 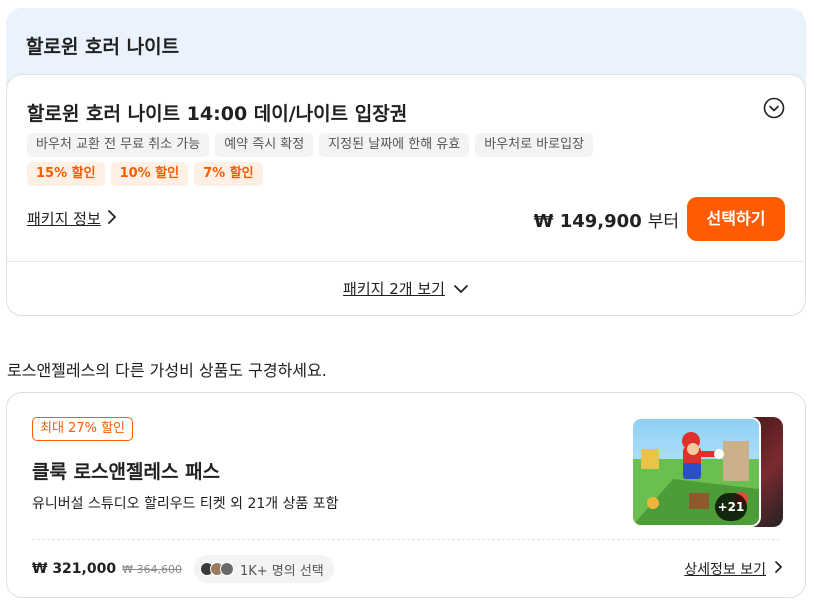 I want to click on product-title: 클룩 로스앤젤레스 패스, so click(x=126, y=470).